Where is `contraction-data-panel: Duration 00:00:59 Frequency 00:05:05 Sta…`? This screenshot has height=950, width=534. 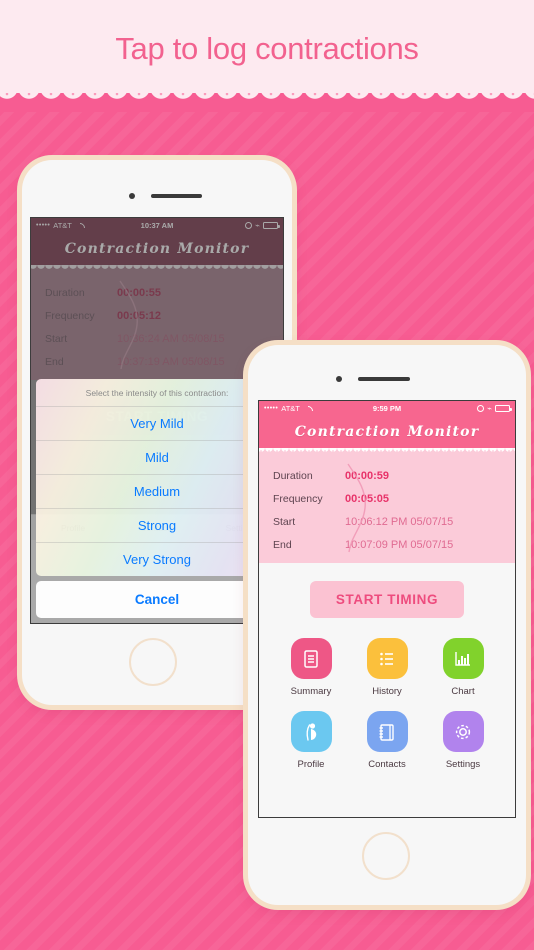
contraction-data-panel: Duration 00:00:59 Frequency 00:05:05 Sta… is located at coordinates (387, 509).